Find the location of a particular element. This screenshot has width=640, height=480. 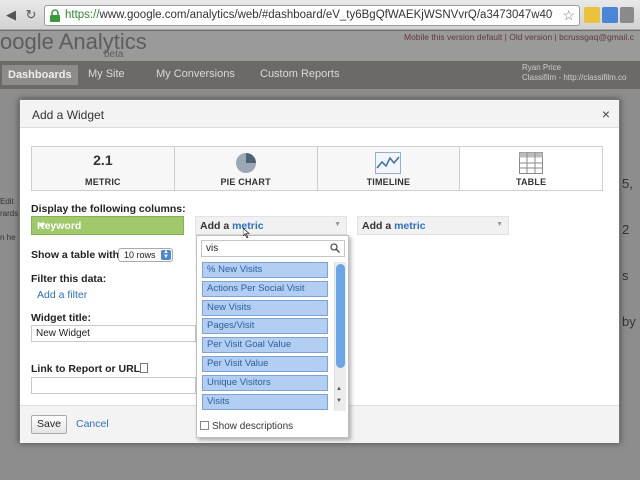

document-icon is located at coordinates (144, 368).